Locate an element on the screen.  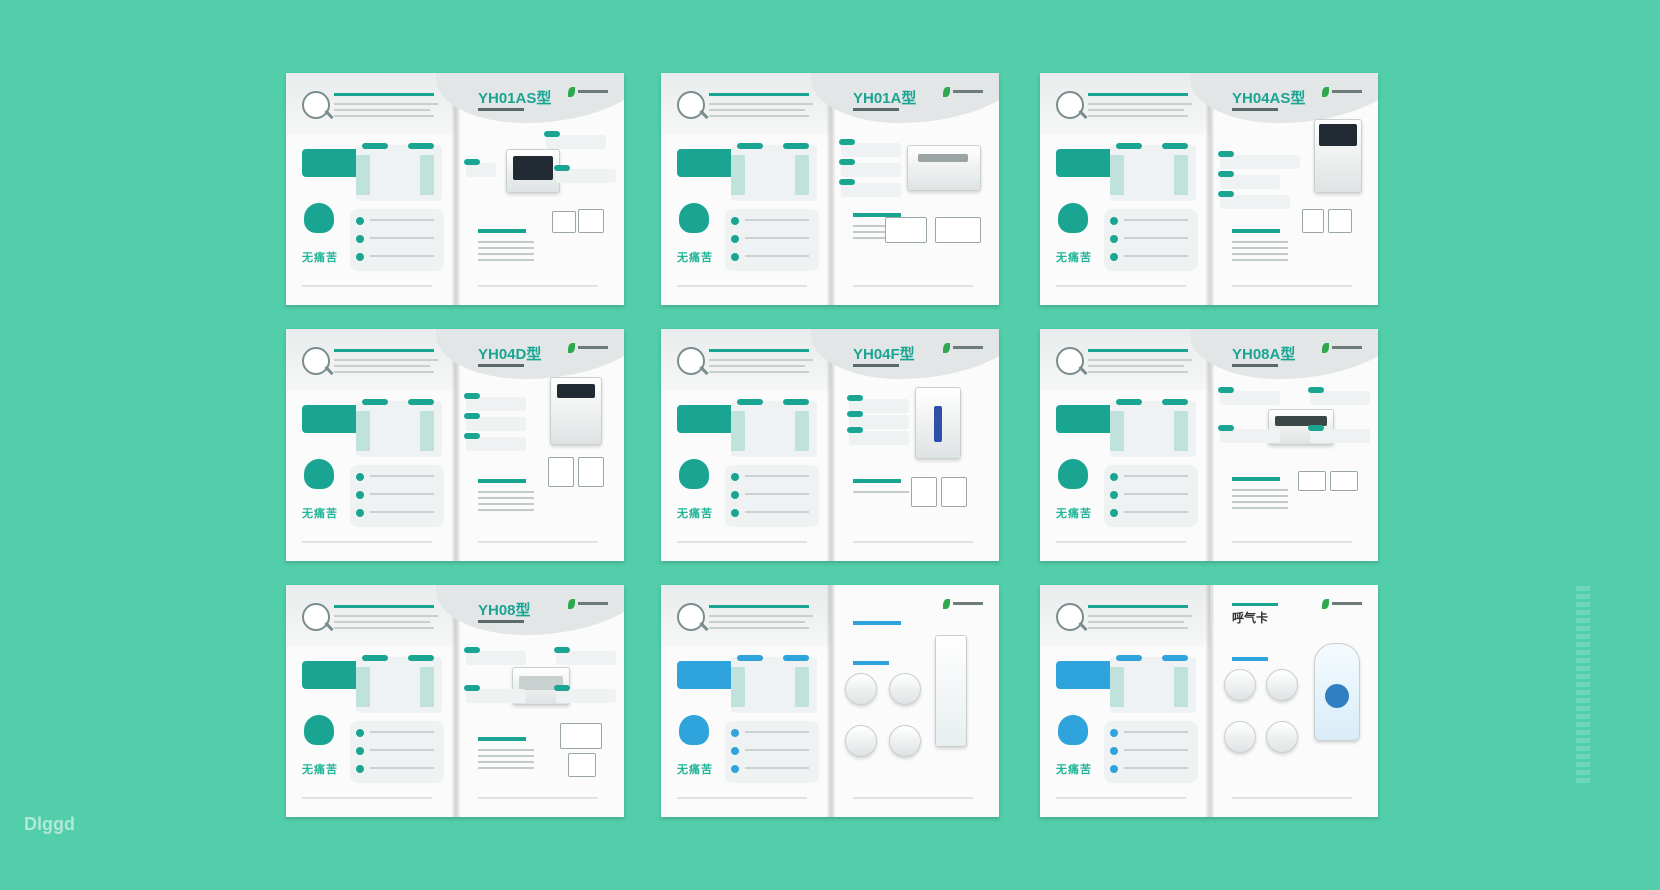
right-page: YH08型 is located at coordinates (530, 701).